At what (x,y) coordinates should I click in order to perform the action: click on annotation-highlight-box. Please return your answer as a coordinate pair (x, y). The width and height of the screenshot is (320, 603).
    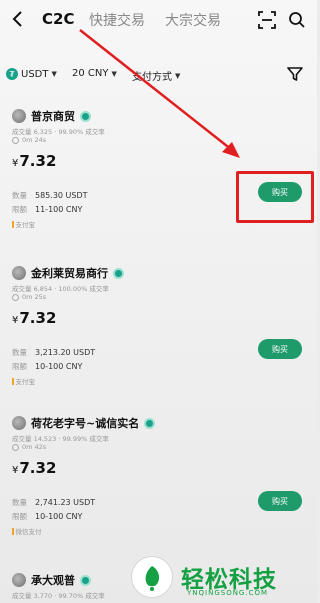
    Looking at the image, I should click on (275, 197).